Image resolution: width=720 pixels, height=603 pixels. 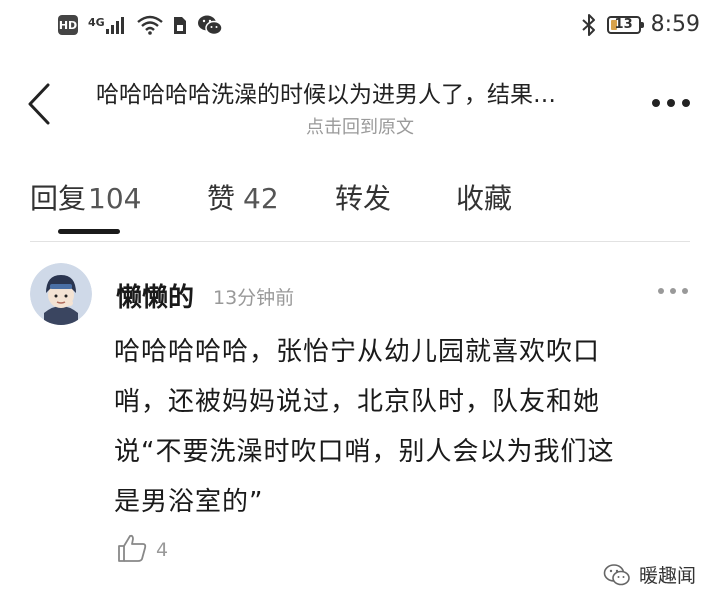 I want to click on battery-icon: 13, so click(x=625, y=24).